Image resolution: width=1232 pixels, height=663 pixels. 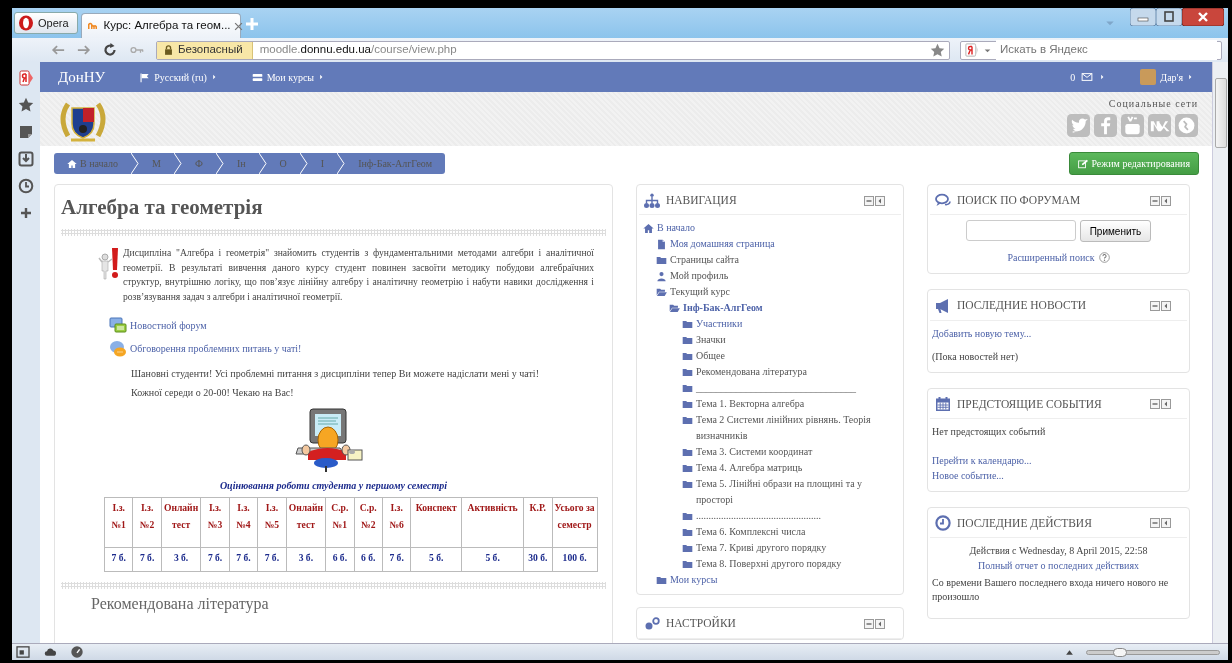 I want to click on column-header: К.Р., so click(x=537, y=522).